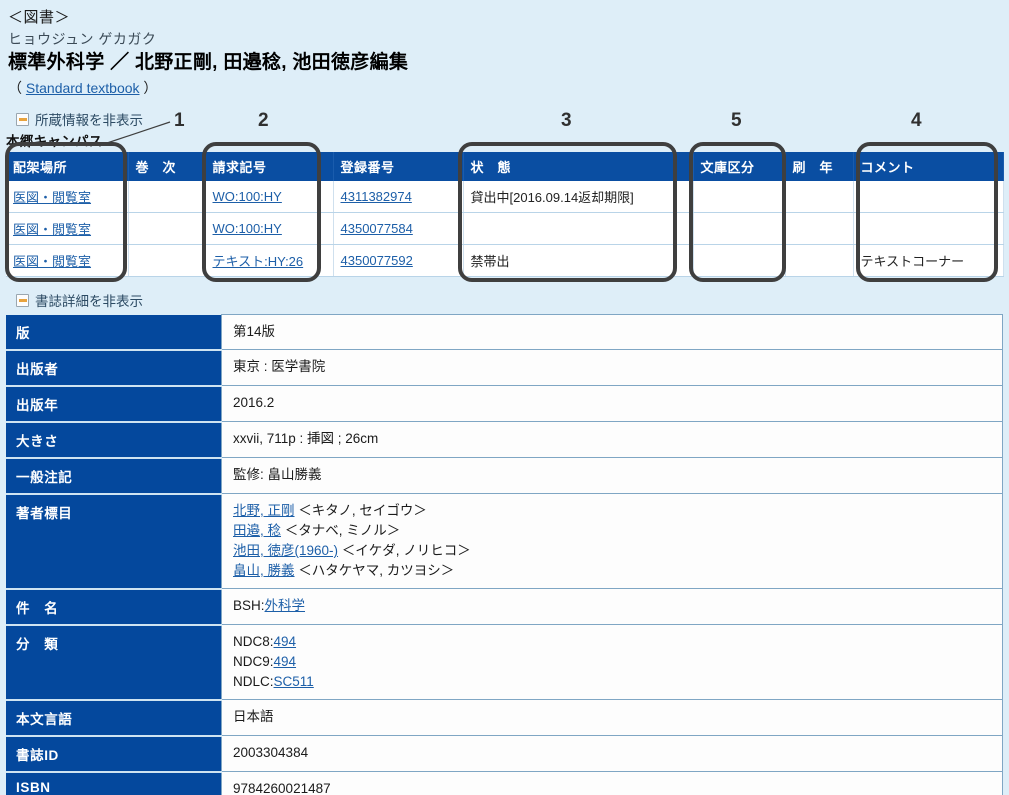  I want to click on column-header-reg-number: 登録番号, so click(398, 166).